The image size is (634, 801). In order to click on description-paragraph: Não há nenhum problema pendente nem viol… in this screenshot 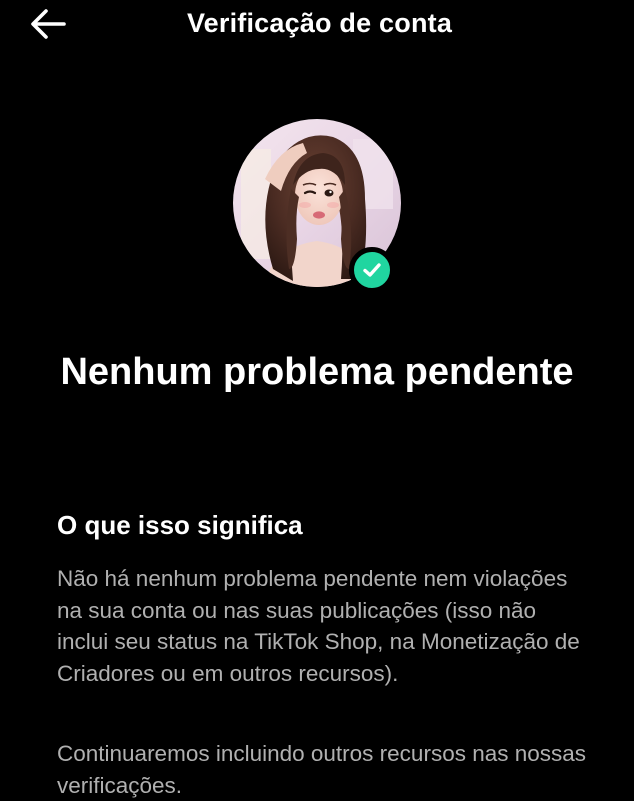, I will do `click(318, 626)`.